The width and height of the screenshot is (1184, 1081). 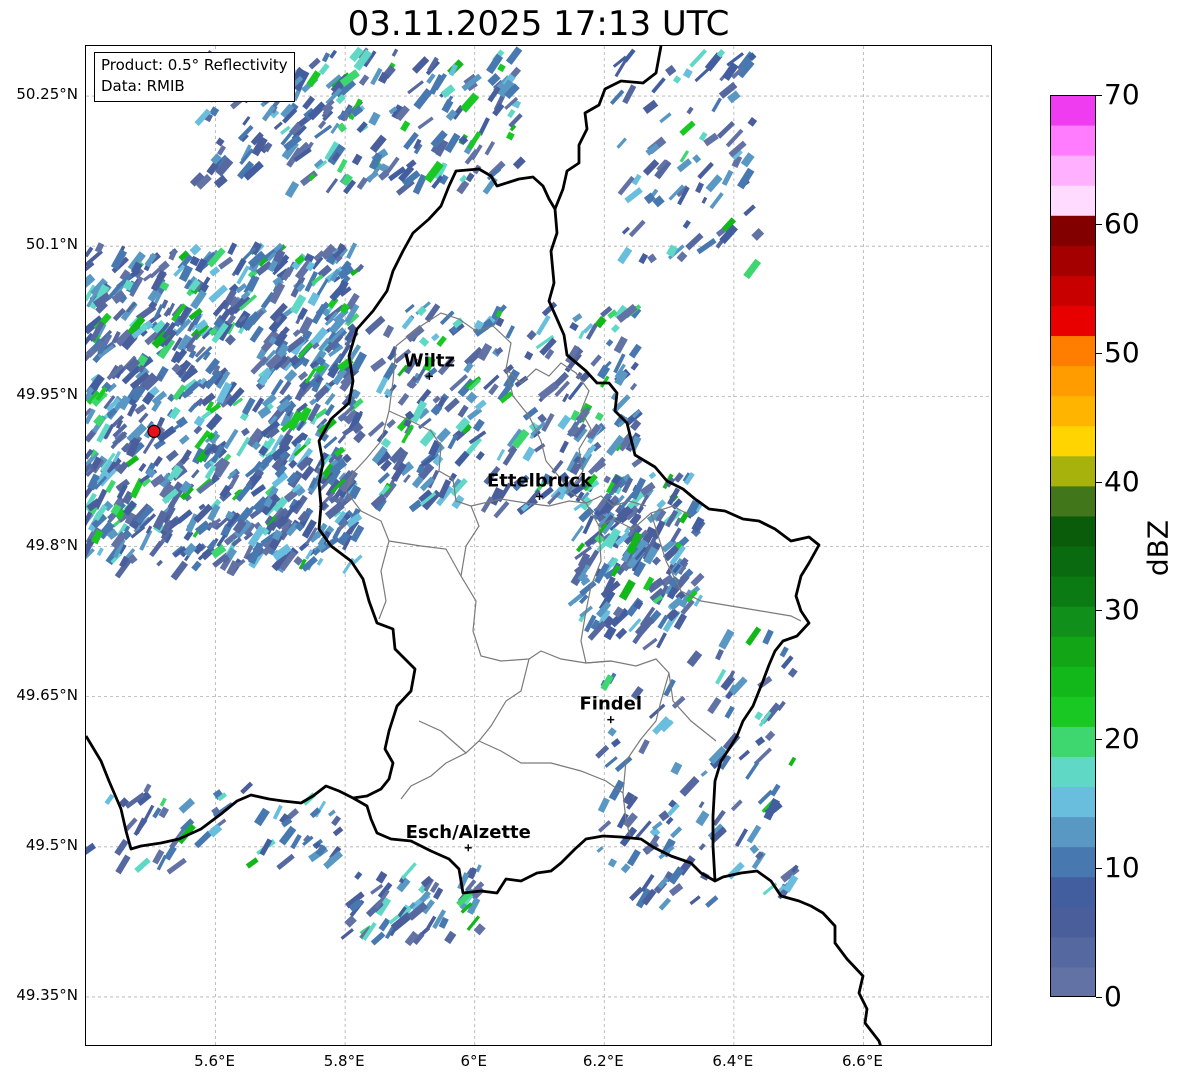 What do you see at coordinates (194, 65) in the screenshot?
I see `product-label: Product: 0.5° Reflectivity` at bounding box center [194, 65].